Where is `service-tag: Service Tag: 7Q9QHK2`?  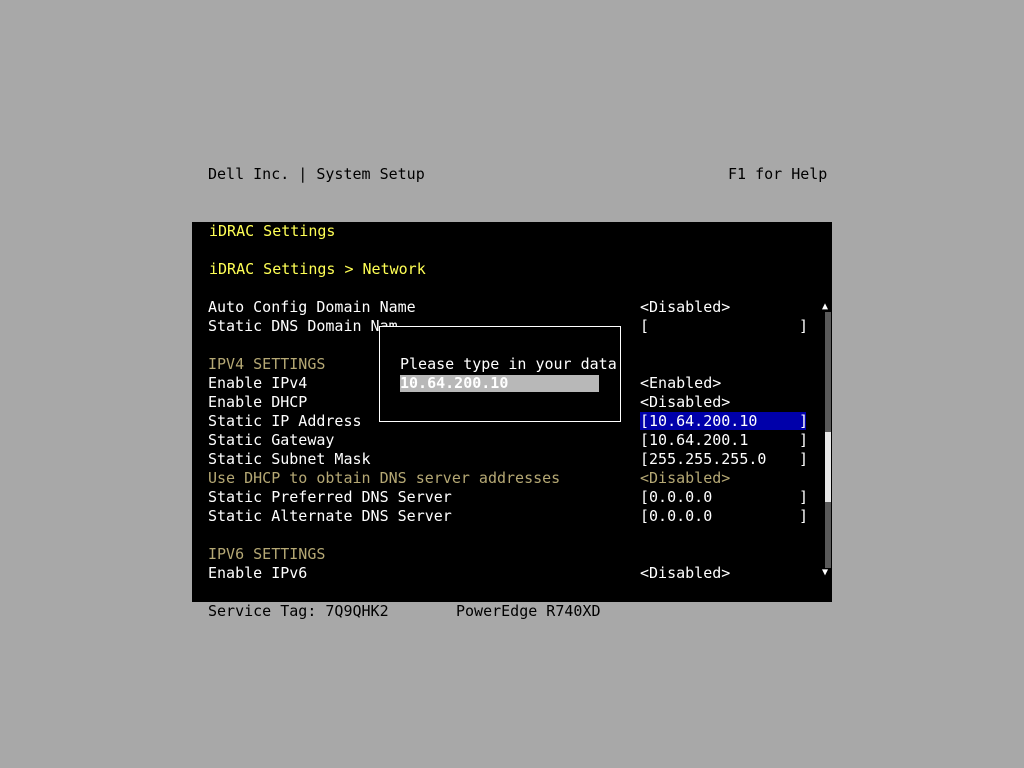
service-tag: Service Tag: 7Q9QHK2 is located at coordinates (298, 611).